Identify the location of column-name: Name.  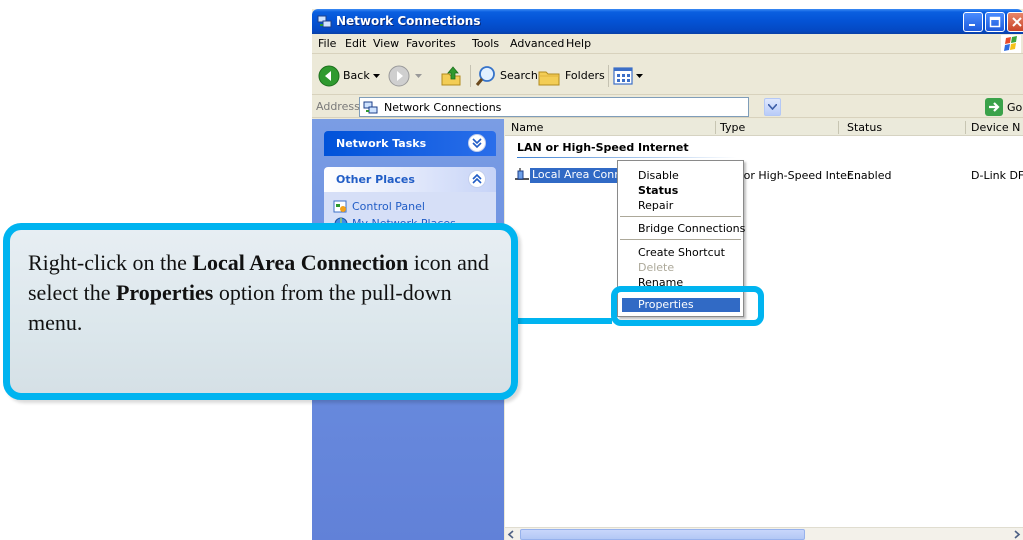
(527, 127).